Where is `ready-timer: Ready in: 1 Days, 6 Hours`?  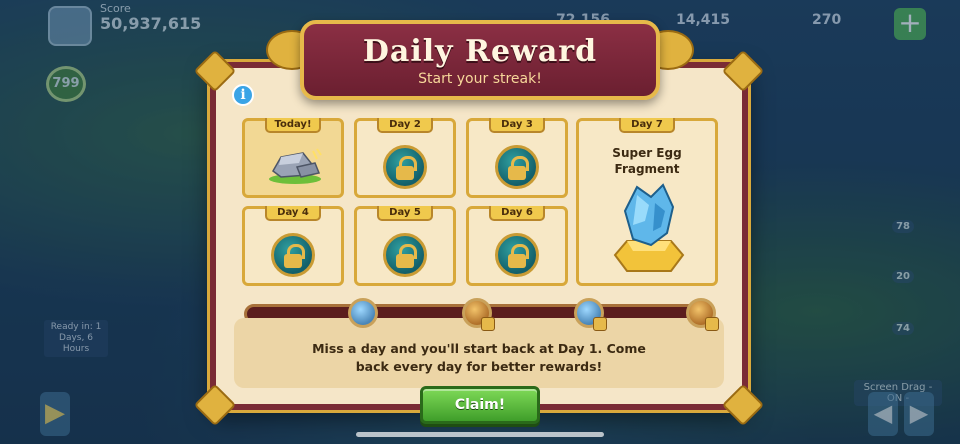 ready-timer: Ready in: 1 Days, 6 Hours is located at coordinates (76, 338).